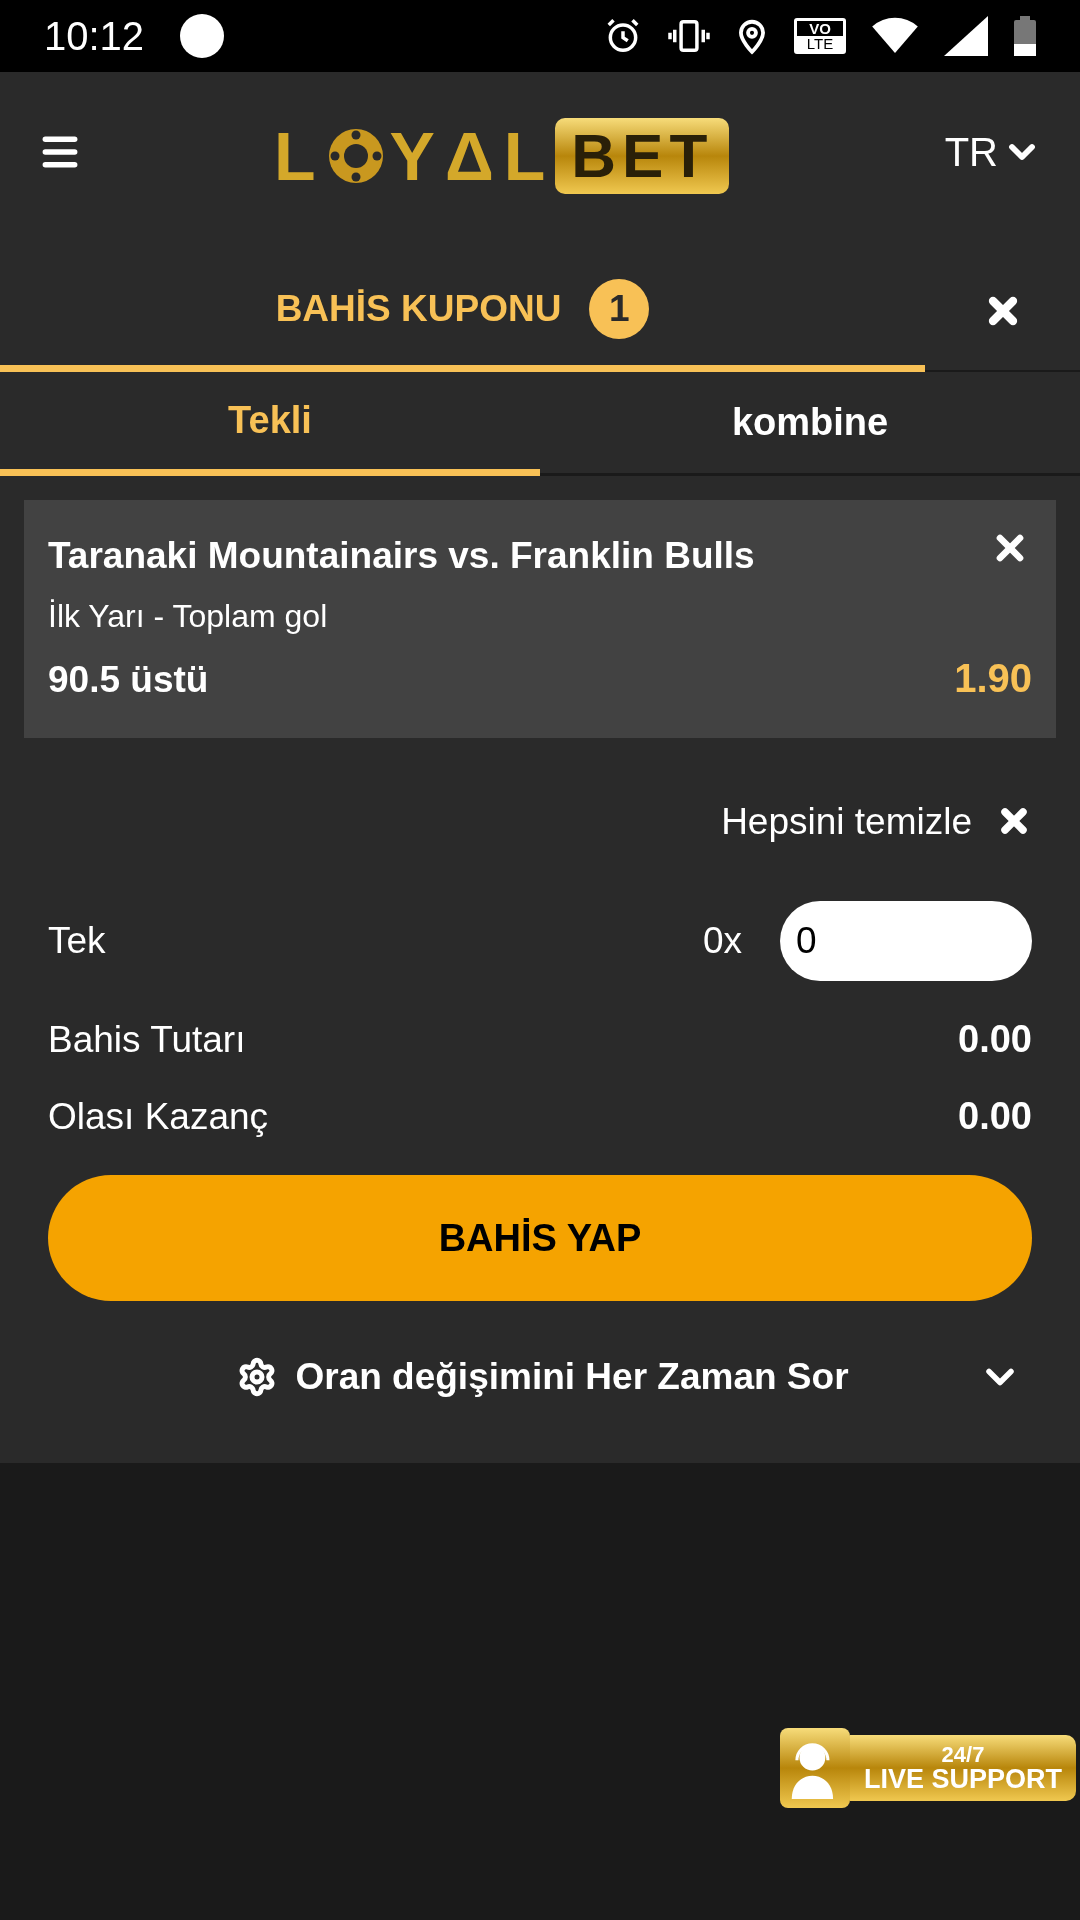 The width and height of the screenshot is (1080, 1920). What do you see at coordinates (993, 152) in the screenshot?
I see `language-selector: TR` at bounding box center [993, 152].